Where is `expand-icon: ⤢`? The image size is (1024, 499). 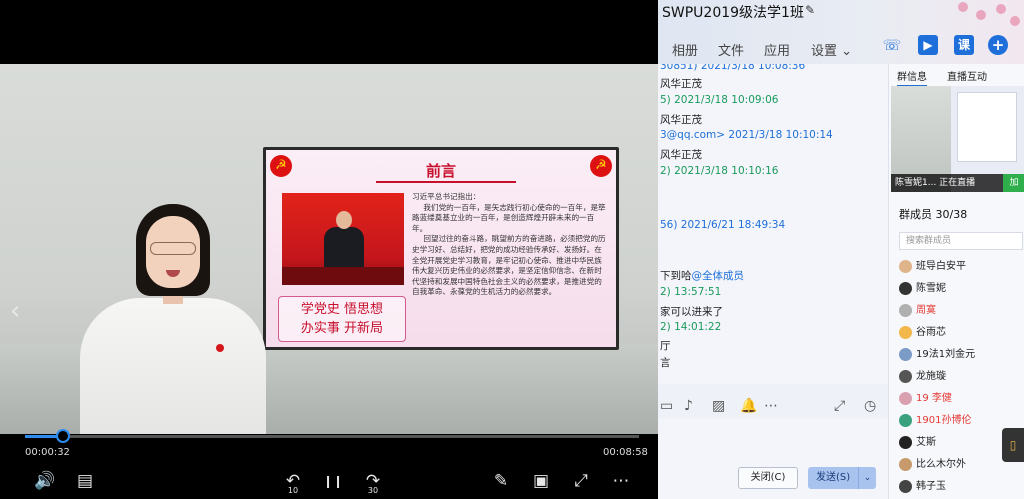
expand-icon: ⤢ is located at coordinates (839, 406).